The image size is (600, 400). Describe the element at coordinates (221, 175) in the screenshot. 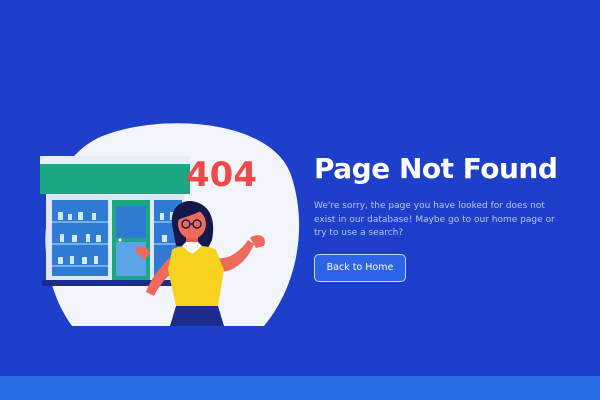

I see `error-code: 404` at that location.